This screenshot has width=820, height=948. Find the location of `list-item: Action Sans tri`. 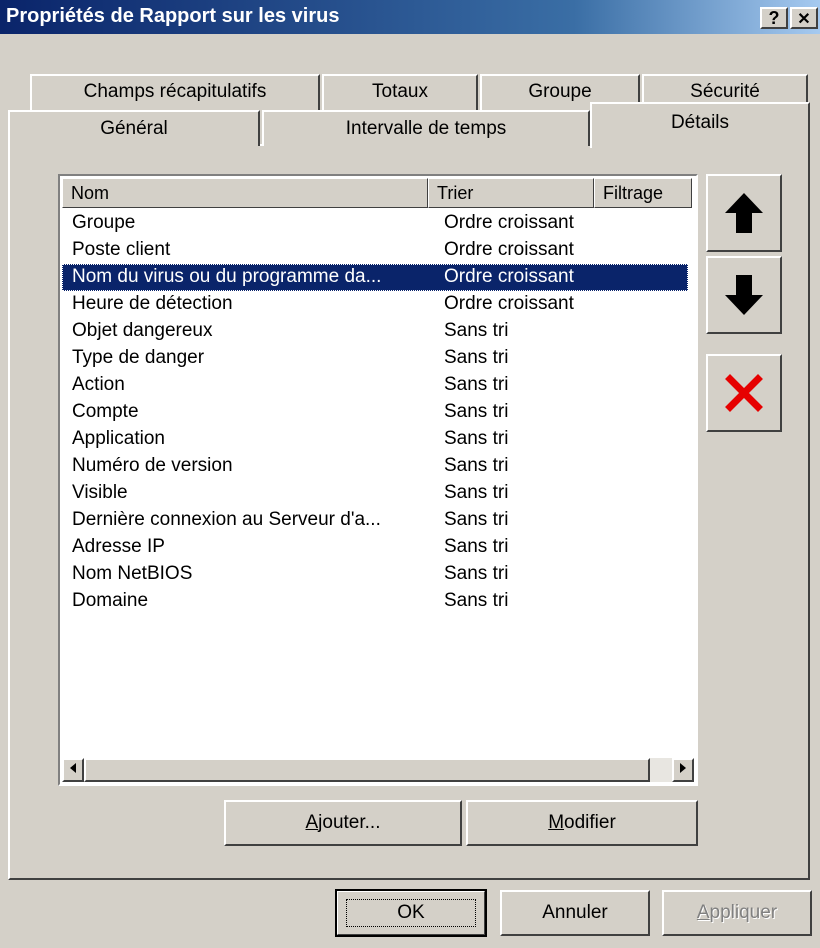

list-item: Action Sans tri is located at coordinates (378, 385).